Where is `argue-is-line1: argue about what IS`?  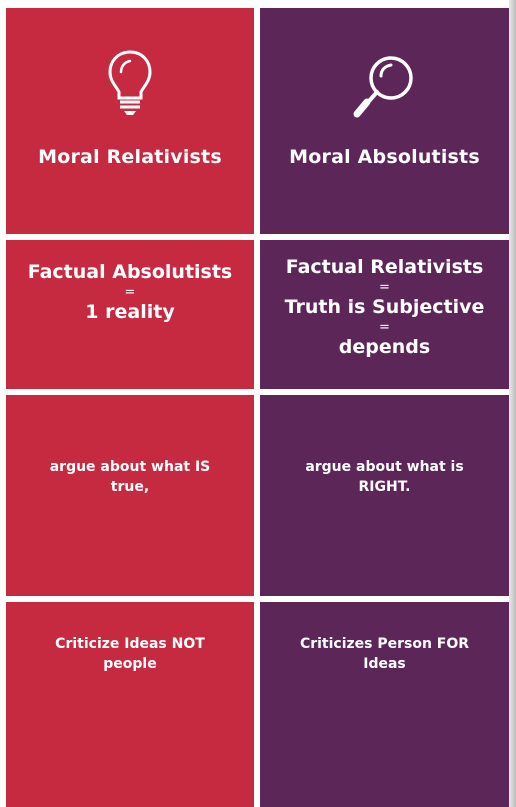
argue-is-line1: argue about what IS is located at coordinates (130, 467).